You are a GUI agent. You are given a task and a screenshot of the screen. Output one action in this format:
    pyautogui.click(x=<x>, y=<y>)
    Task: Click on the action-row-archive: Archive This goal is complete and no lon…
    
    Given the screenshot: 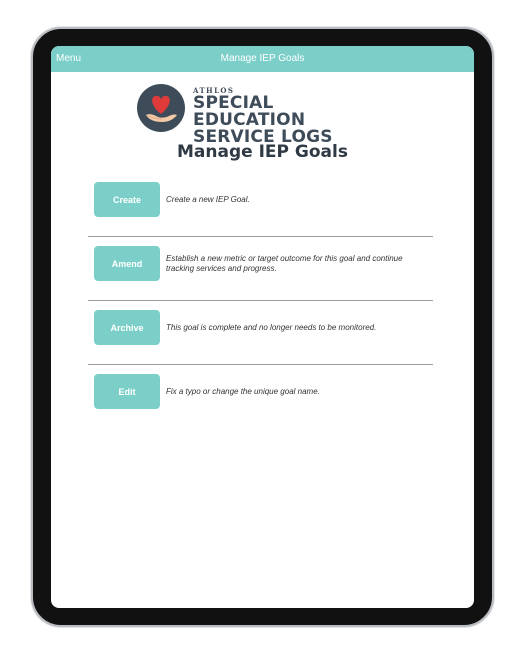 What is the action you would take?
    pyautogui.click(x=260, y=332)
    